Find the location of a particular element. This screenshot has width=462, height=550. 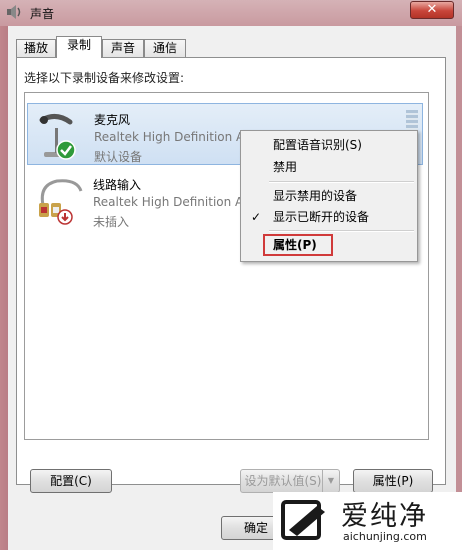

title-bar: 声音 ✕ is located at coordinates (231, 13).